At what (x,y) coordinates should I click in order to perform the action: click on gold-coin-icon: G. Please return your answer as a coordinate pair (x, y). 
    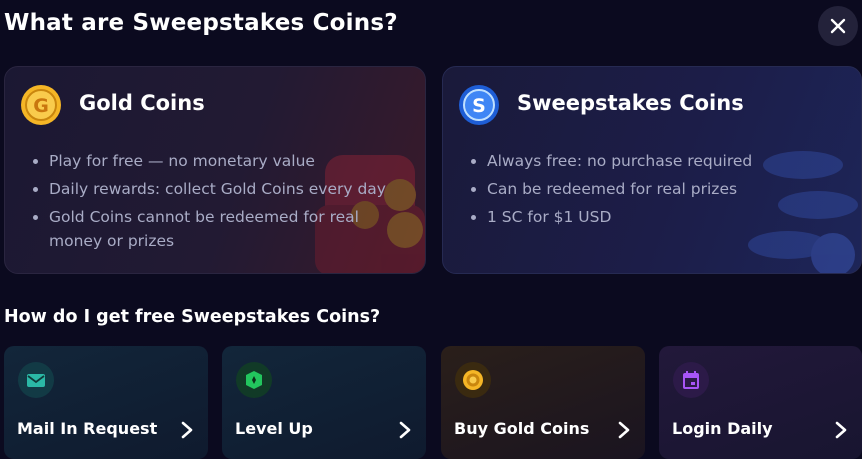
    Looking at the image, I should click on (41, 105).